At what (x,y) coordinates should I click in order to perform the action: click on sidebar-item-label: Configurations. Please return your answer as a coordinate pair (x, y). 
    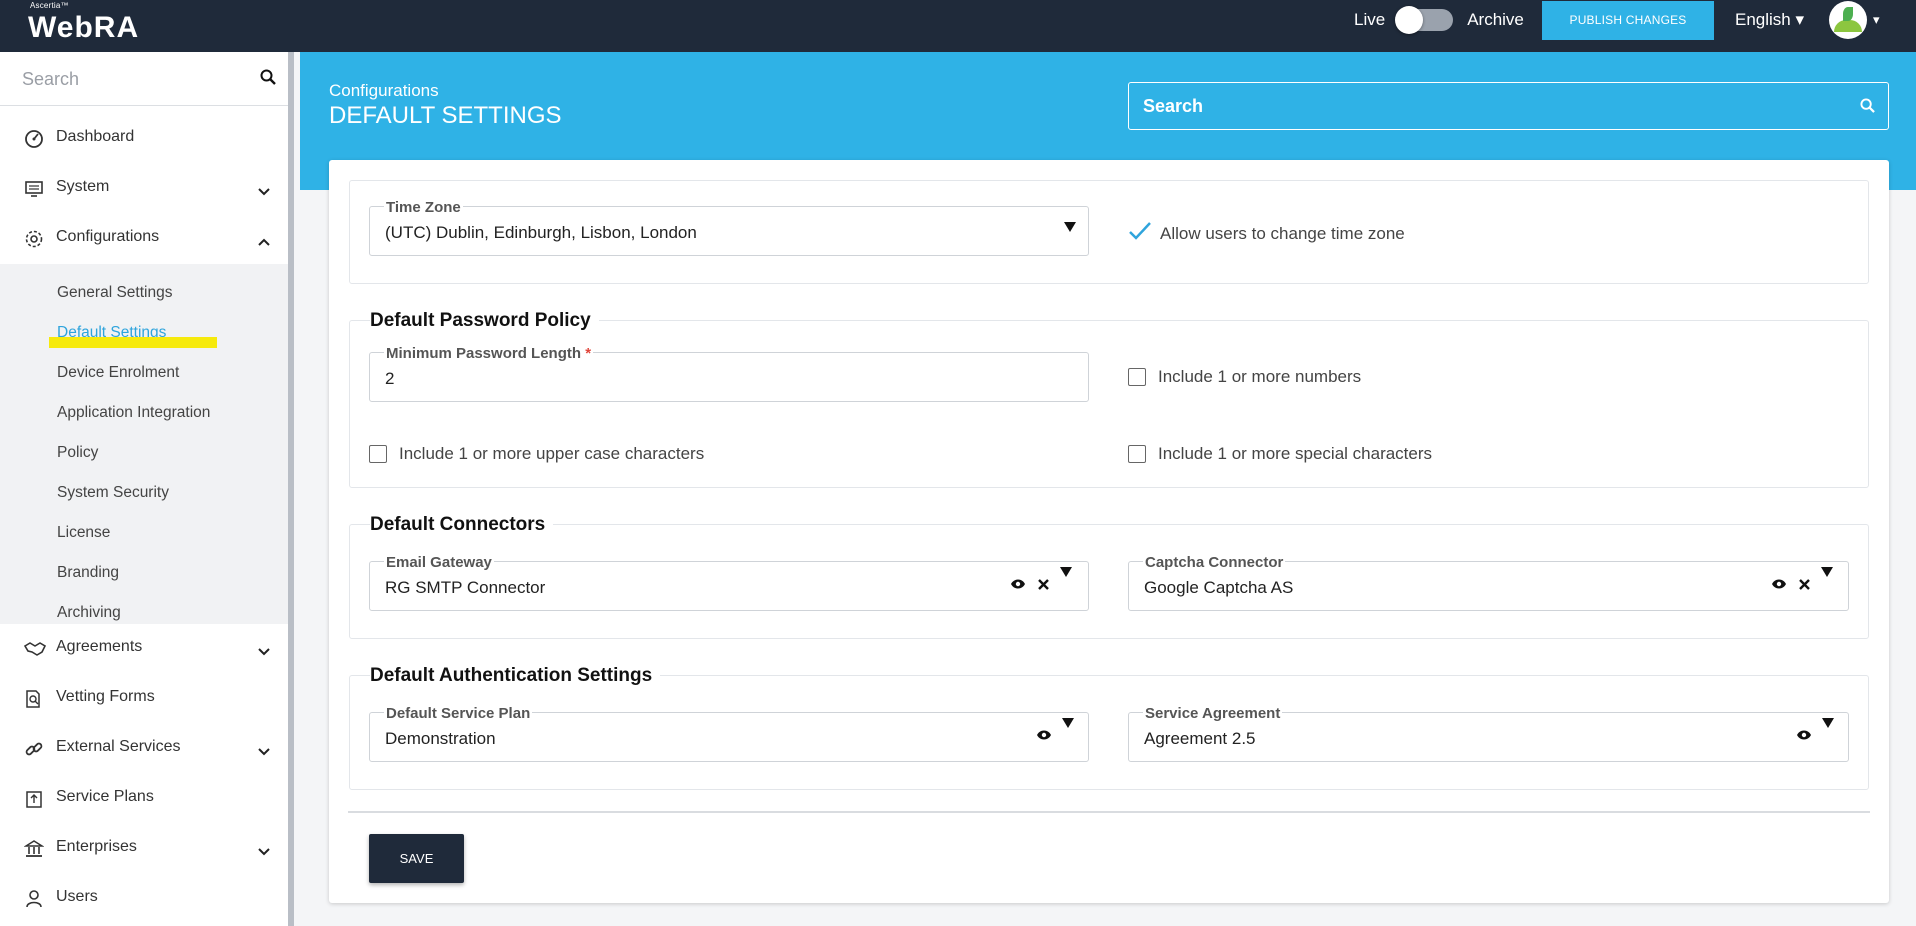
    Looking at the image, I should click on (108, 236).